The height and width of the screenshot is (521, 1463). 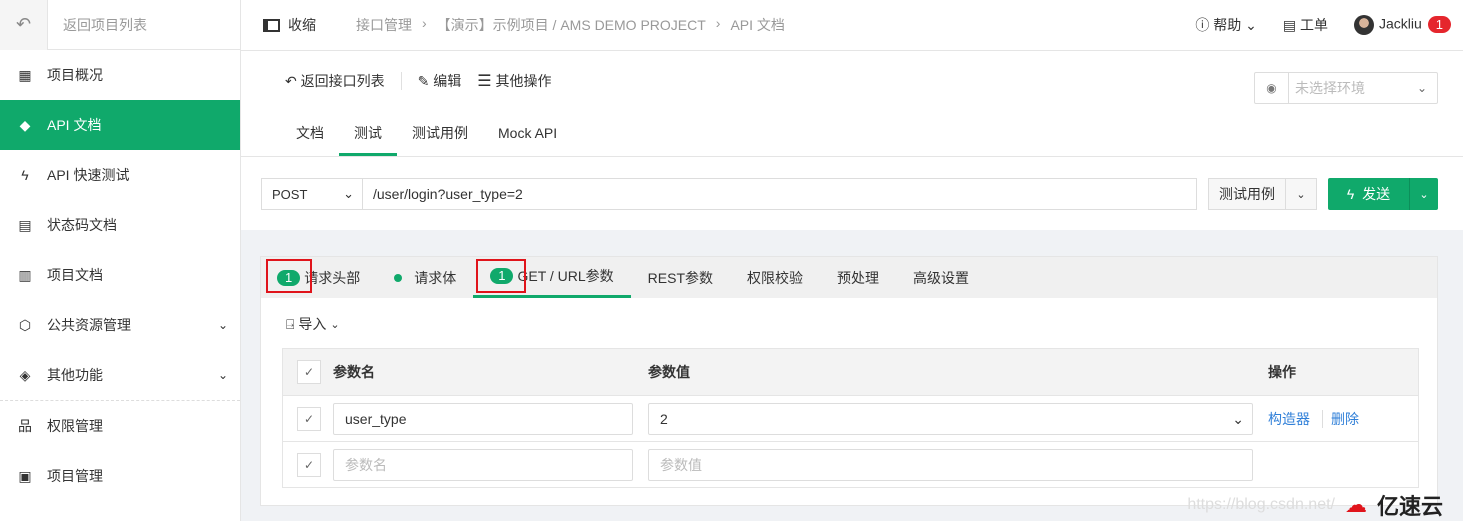 I want to click on url-input: /user/login?user_type=2, so click(x=780, y=194).